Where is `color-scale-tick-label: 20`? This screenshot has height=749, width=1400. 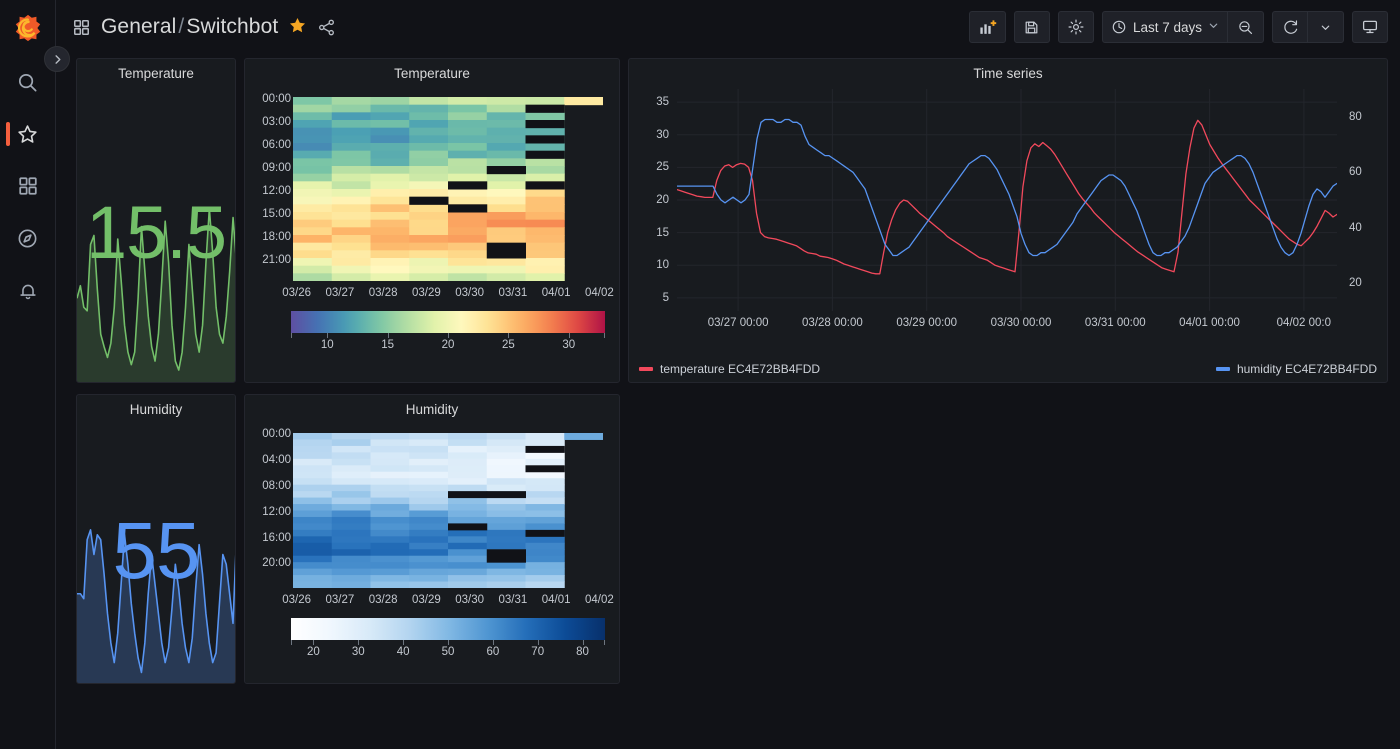
color-scale-tick-label: 20 is located at coordinates (448, 345).